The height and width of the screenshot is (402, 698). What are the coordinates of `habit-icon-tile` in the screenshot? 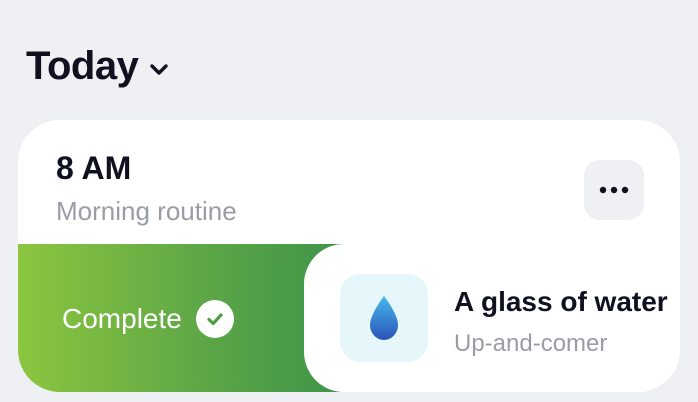 It's located at (384, 318).